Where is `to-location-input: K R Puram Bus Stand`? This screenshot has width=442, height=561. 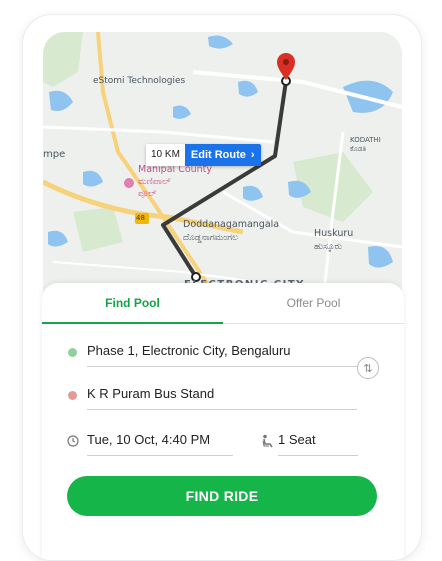 to-location-input: K R Puram Bus Stand is located at coordinates (222, 396).